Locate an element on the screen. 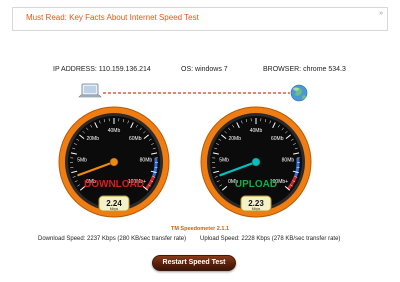 Image resolution: width=400 pixels, height=282 pixels. browser-info: BROWSER: chrome 534.3 is located at coordinates (304, 69).